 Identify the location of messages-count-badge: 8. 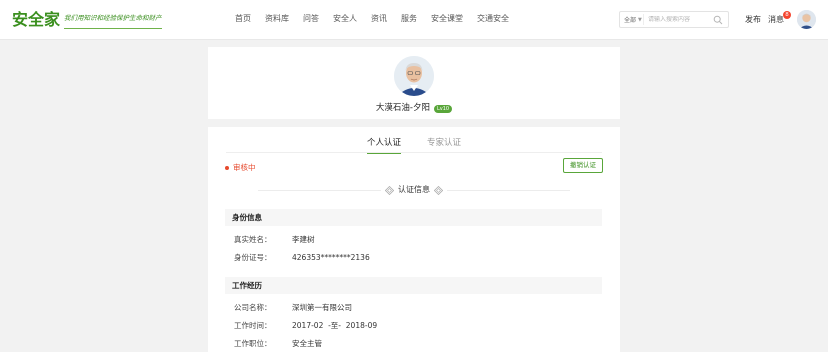
(787, 15).